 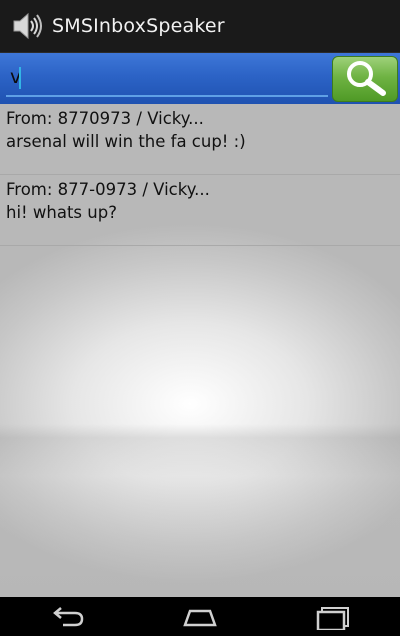 What do you see at coordinates (333, 616) in the screenshot?
I see `recent-apps-icon` at bounding box center [333, 616].